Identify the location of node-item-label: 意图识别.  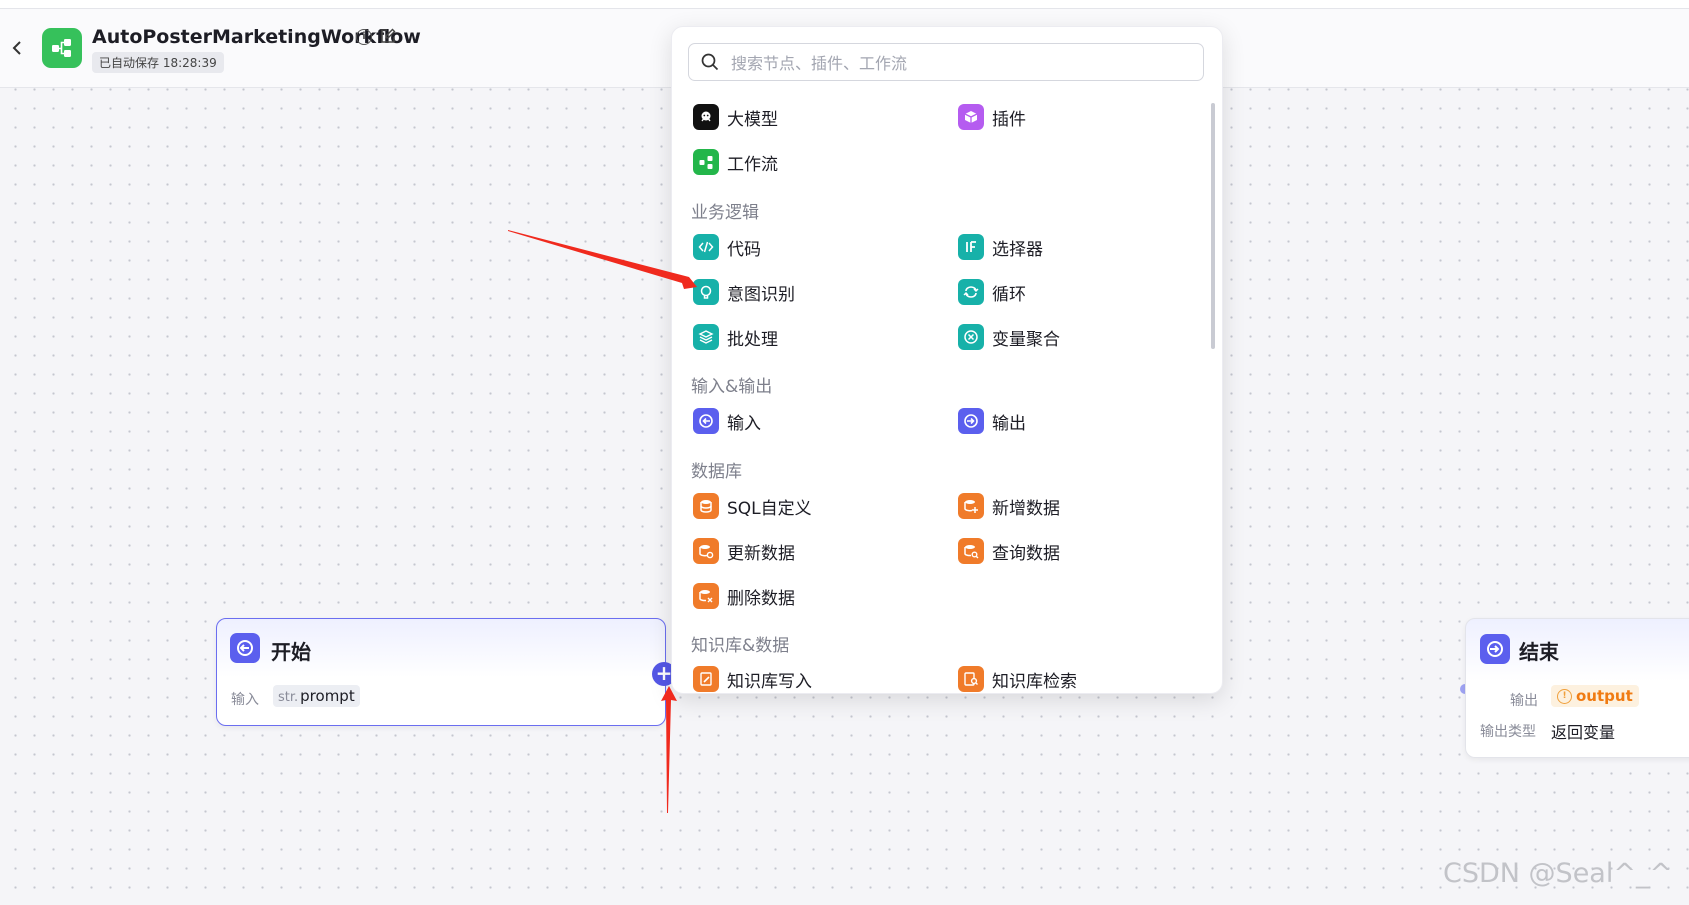
(761, 294).